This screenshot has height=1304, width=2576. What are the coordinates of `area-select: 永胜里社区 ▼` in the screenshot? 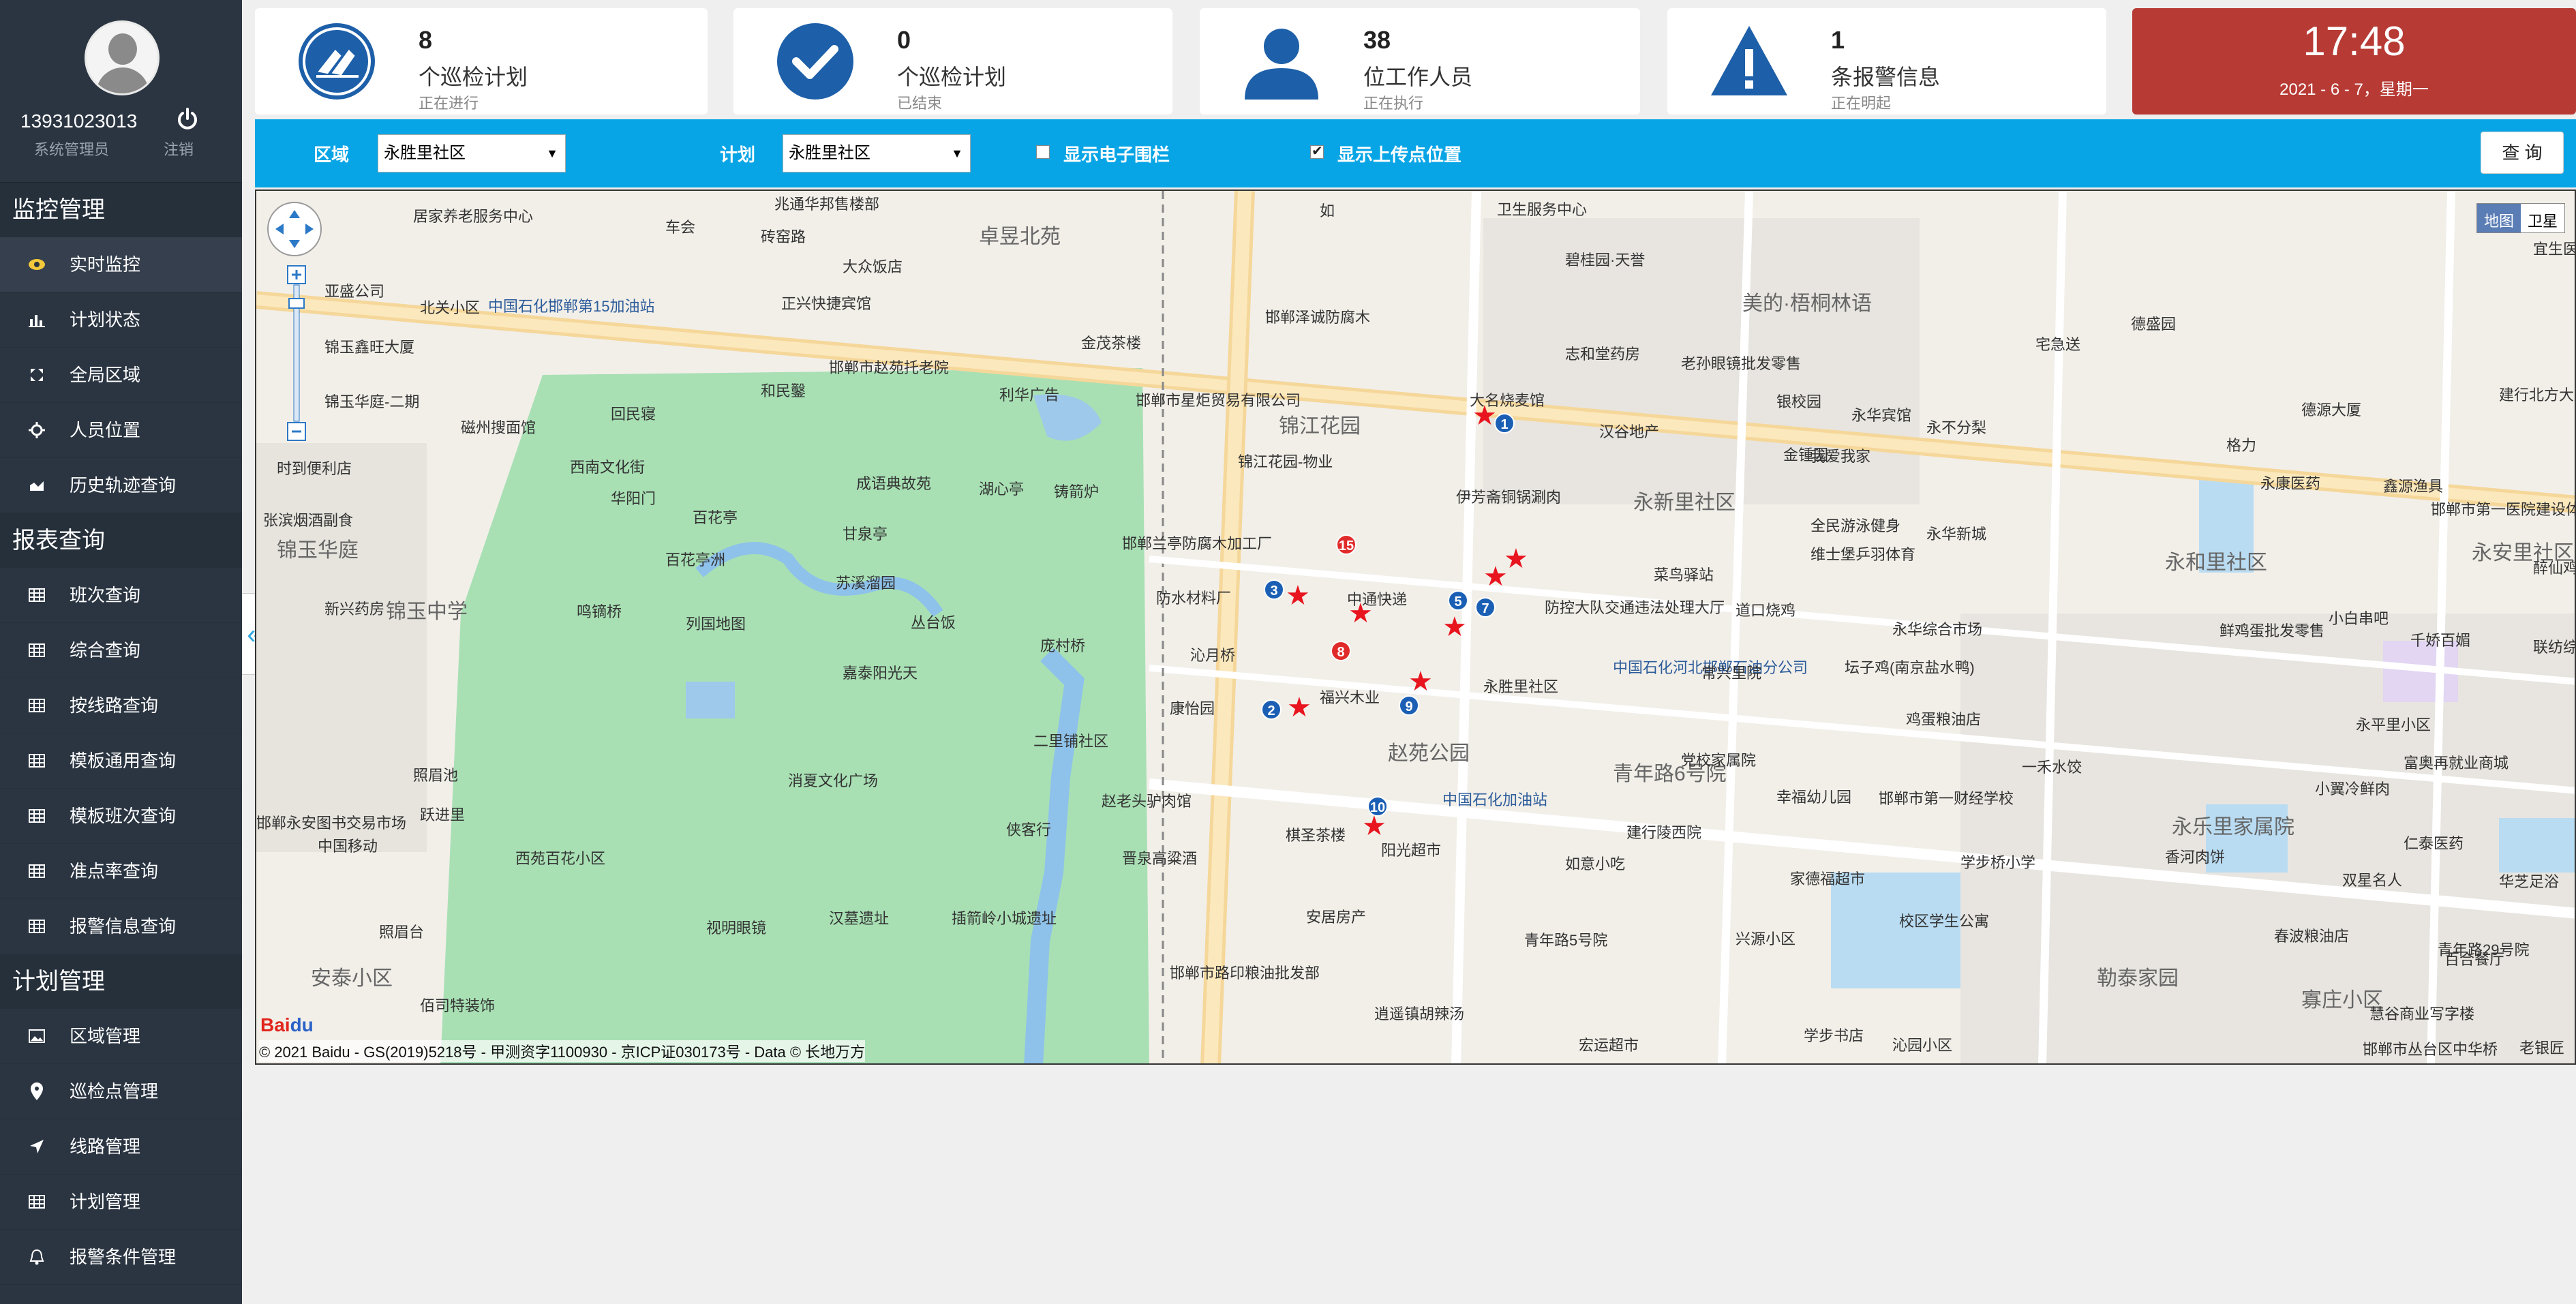 It's located at (472, 153).